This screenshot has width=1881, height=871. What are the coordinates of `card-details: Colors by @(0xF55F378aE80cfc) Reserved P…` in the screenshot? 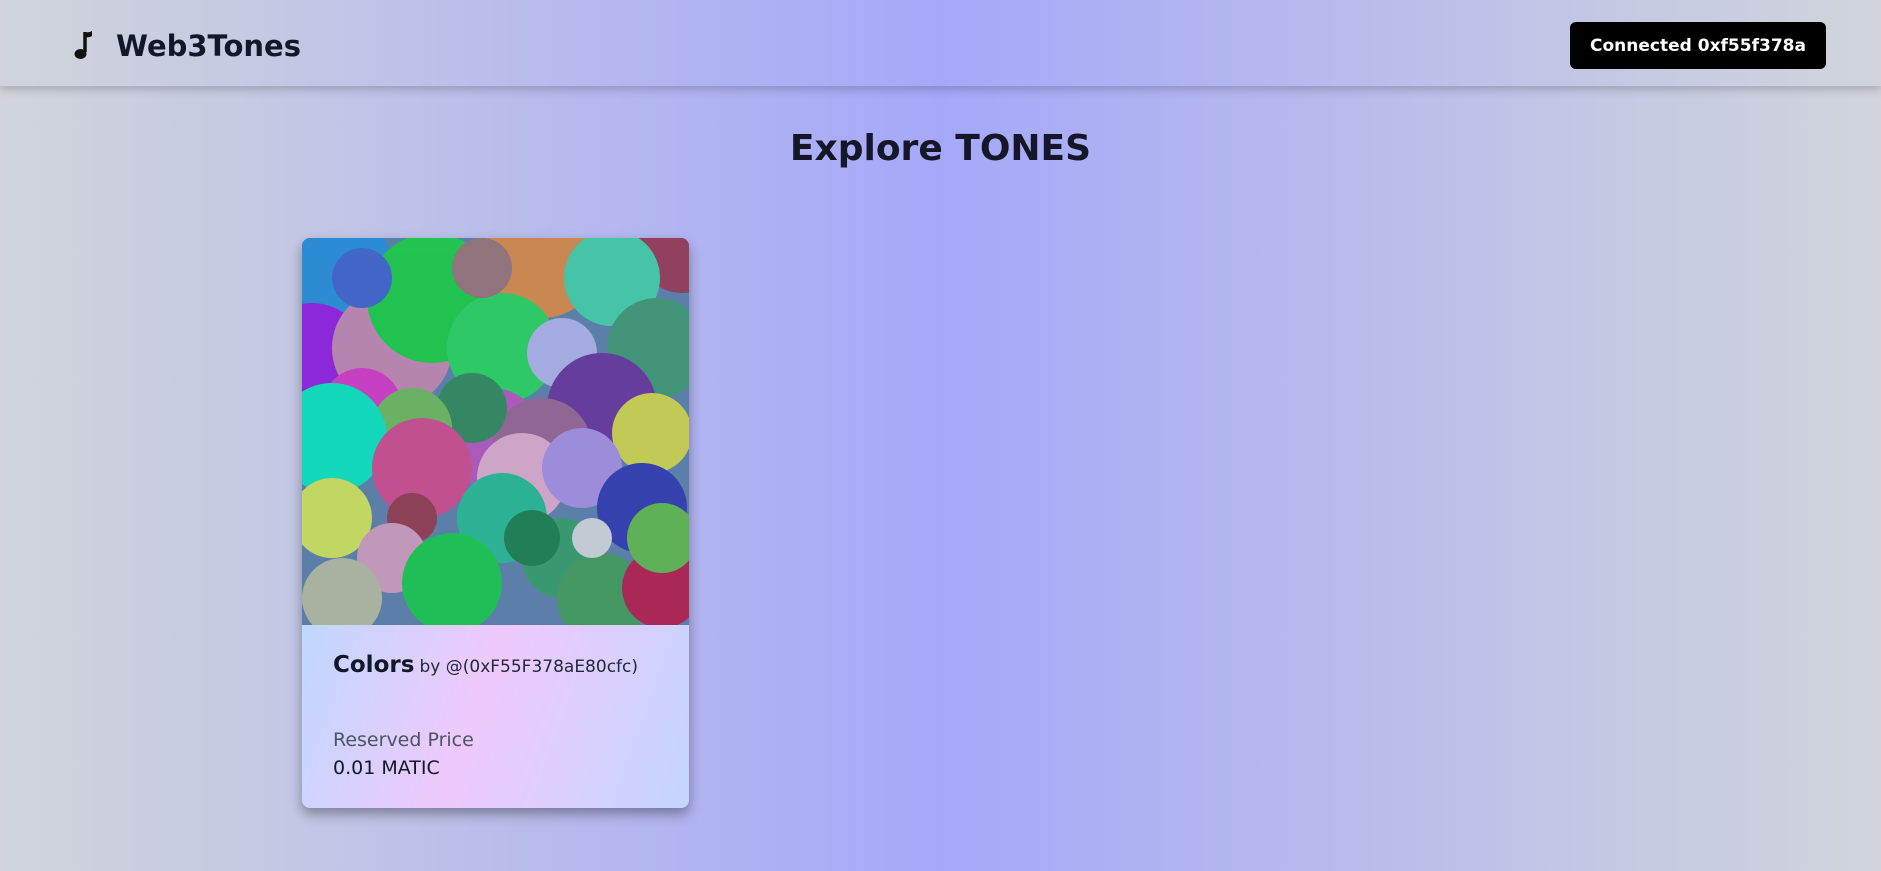 It's located at (495, 716).